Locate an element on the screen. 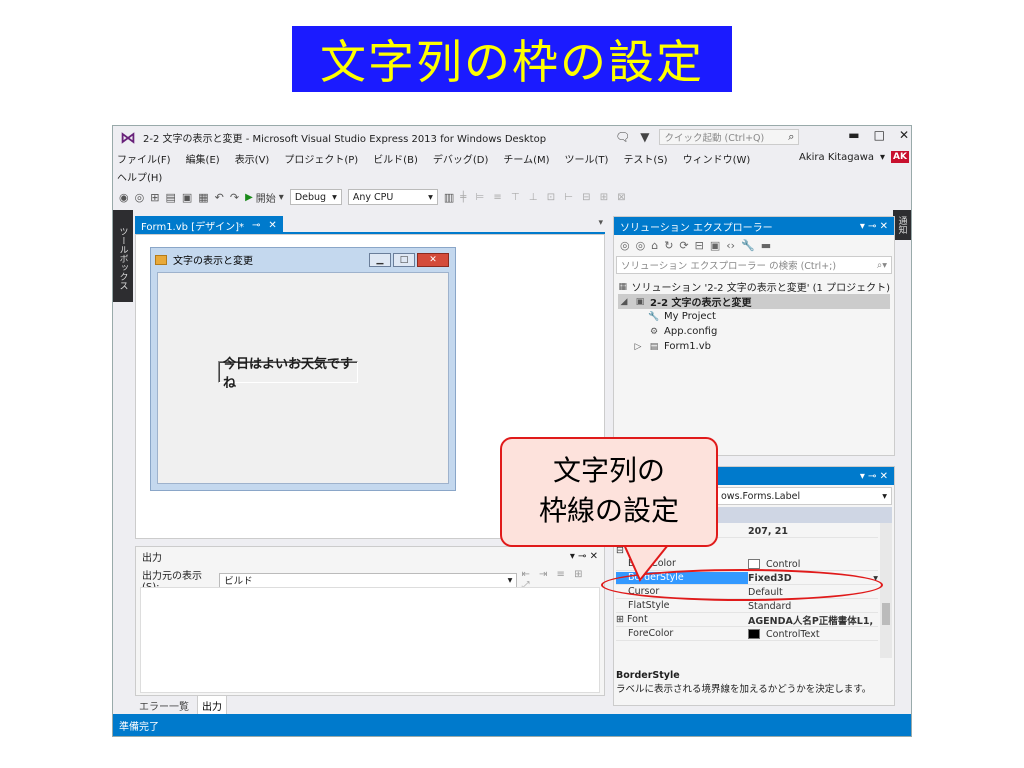 The width and height of the screenshot is (1024, 768). save-all-icon: ▦ is located at coordinates (203, 197).